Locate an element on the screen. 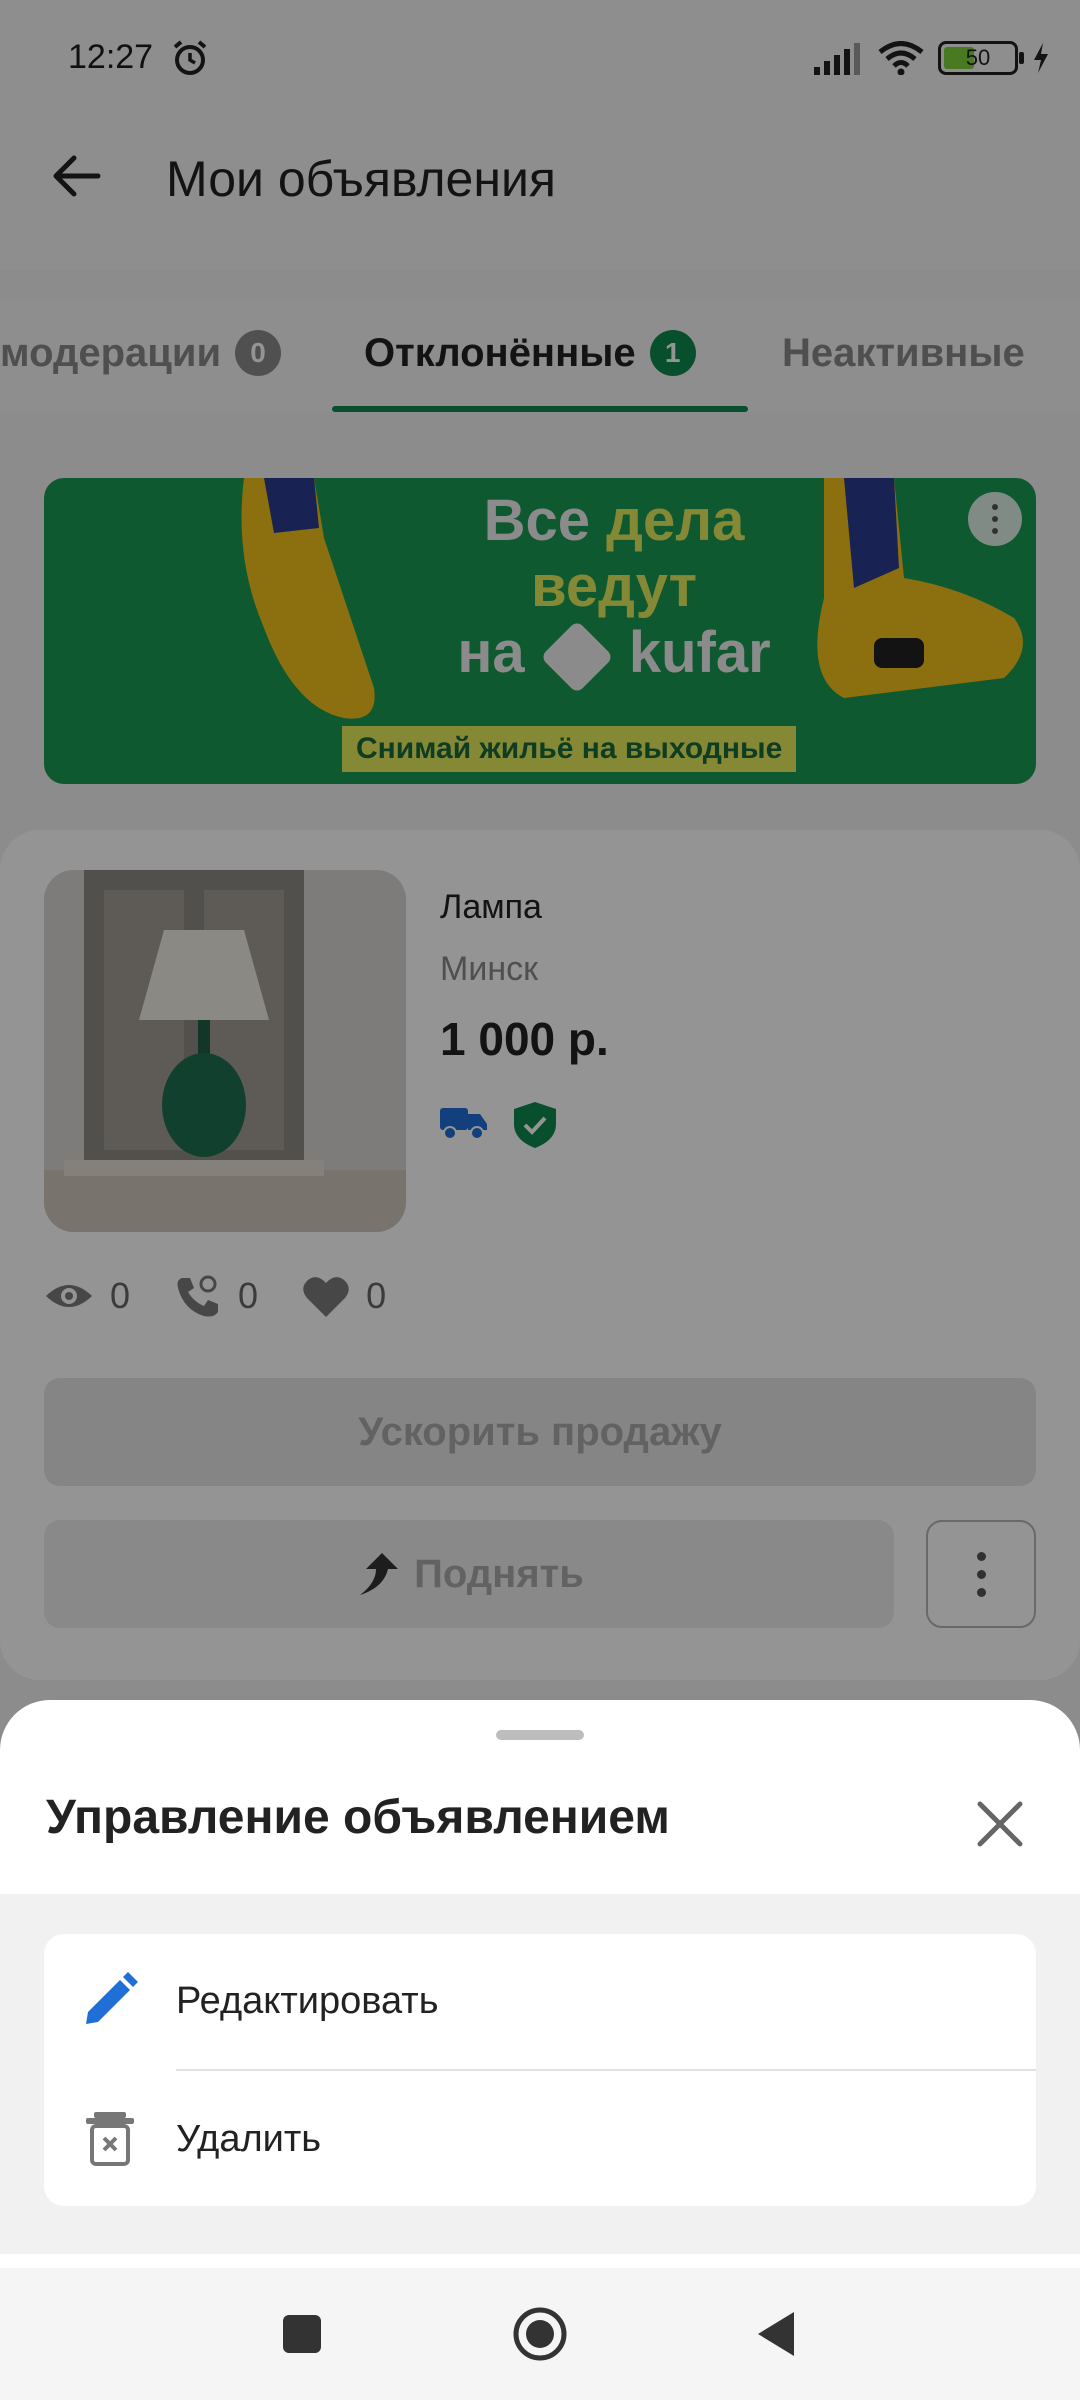  menu-item-label: Удалить is located at coordinates (249, 2138).